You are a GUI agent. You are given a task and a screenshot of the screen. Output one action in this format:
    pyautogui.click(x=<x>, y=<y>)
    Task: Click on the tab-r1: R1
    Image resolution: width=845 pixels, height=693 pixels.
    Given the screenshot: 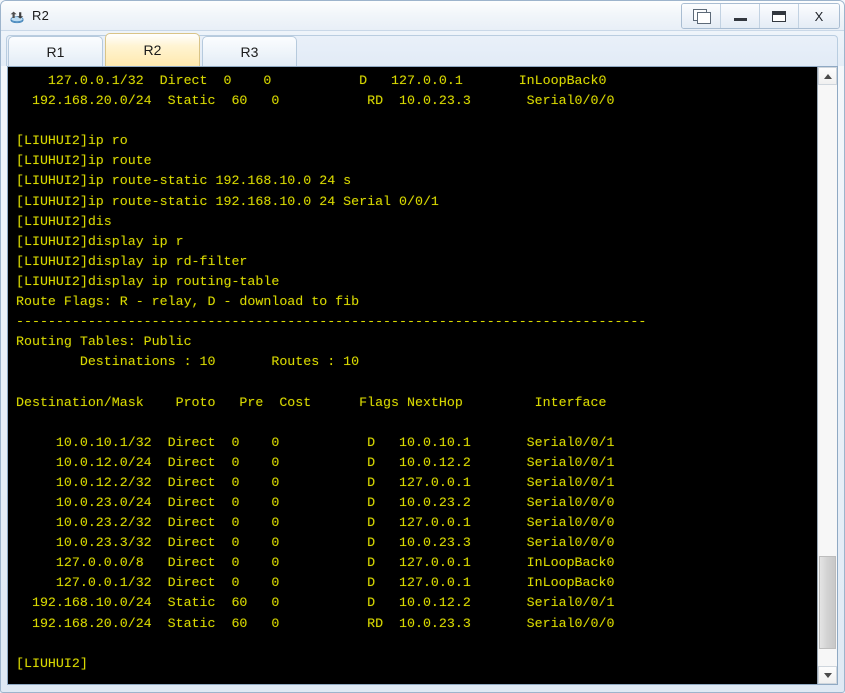 What is the action you would take?
    pyautogui.click(x=55, y=51)
    